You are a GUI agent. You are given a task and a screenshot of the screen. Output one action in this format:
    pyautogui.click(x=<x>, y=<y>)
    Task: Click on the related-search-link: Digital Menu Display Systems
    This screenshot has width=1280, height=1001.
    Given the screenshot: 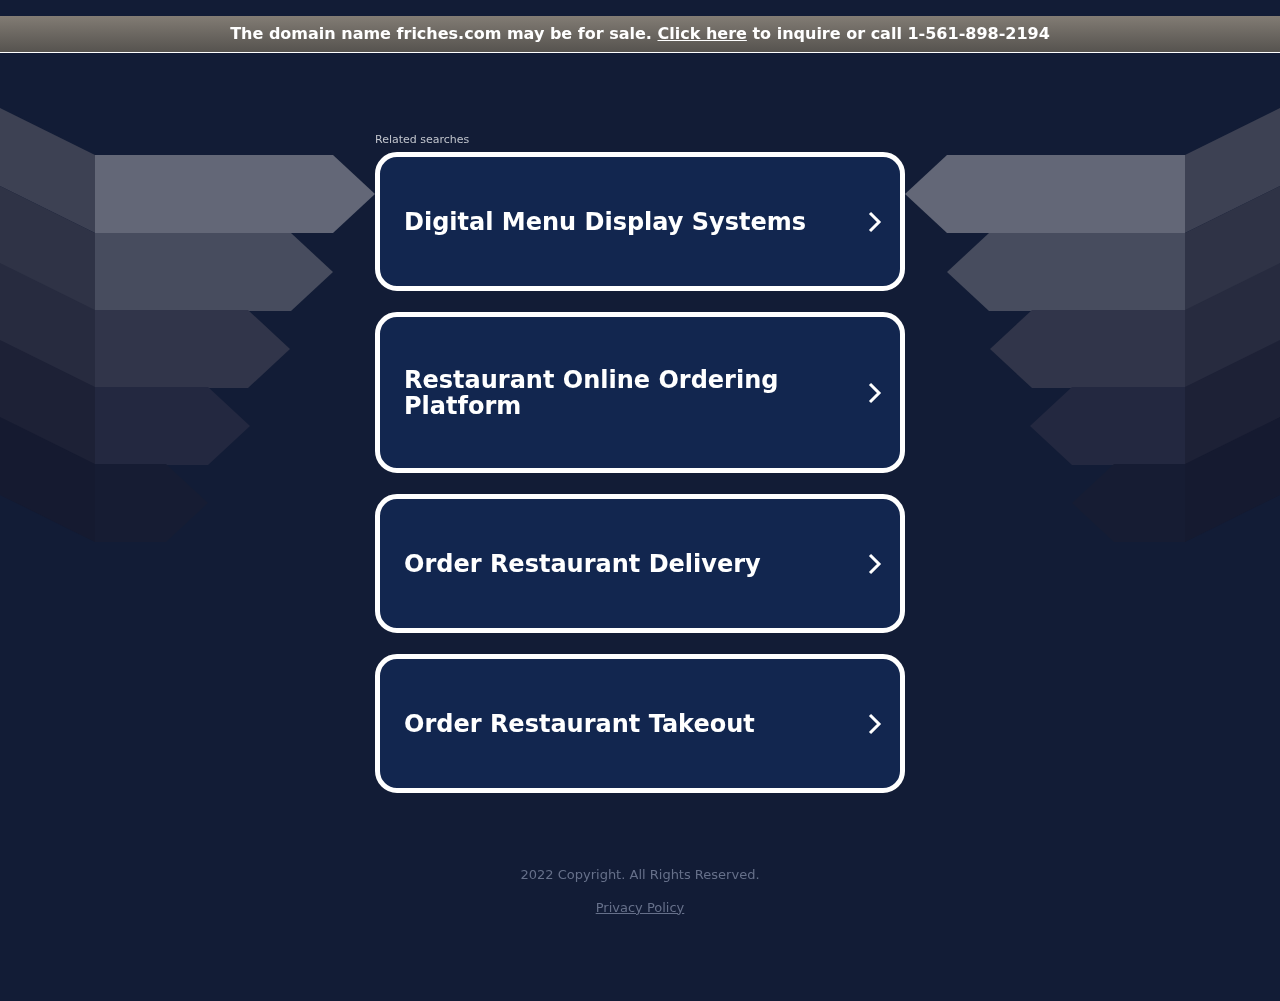 What is the action you would take?
    pyautogui.click(x=640, y=221)
    